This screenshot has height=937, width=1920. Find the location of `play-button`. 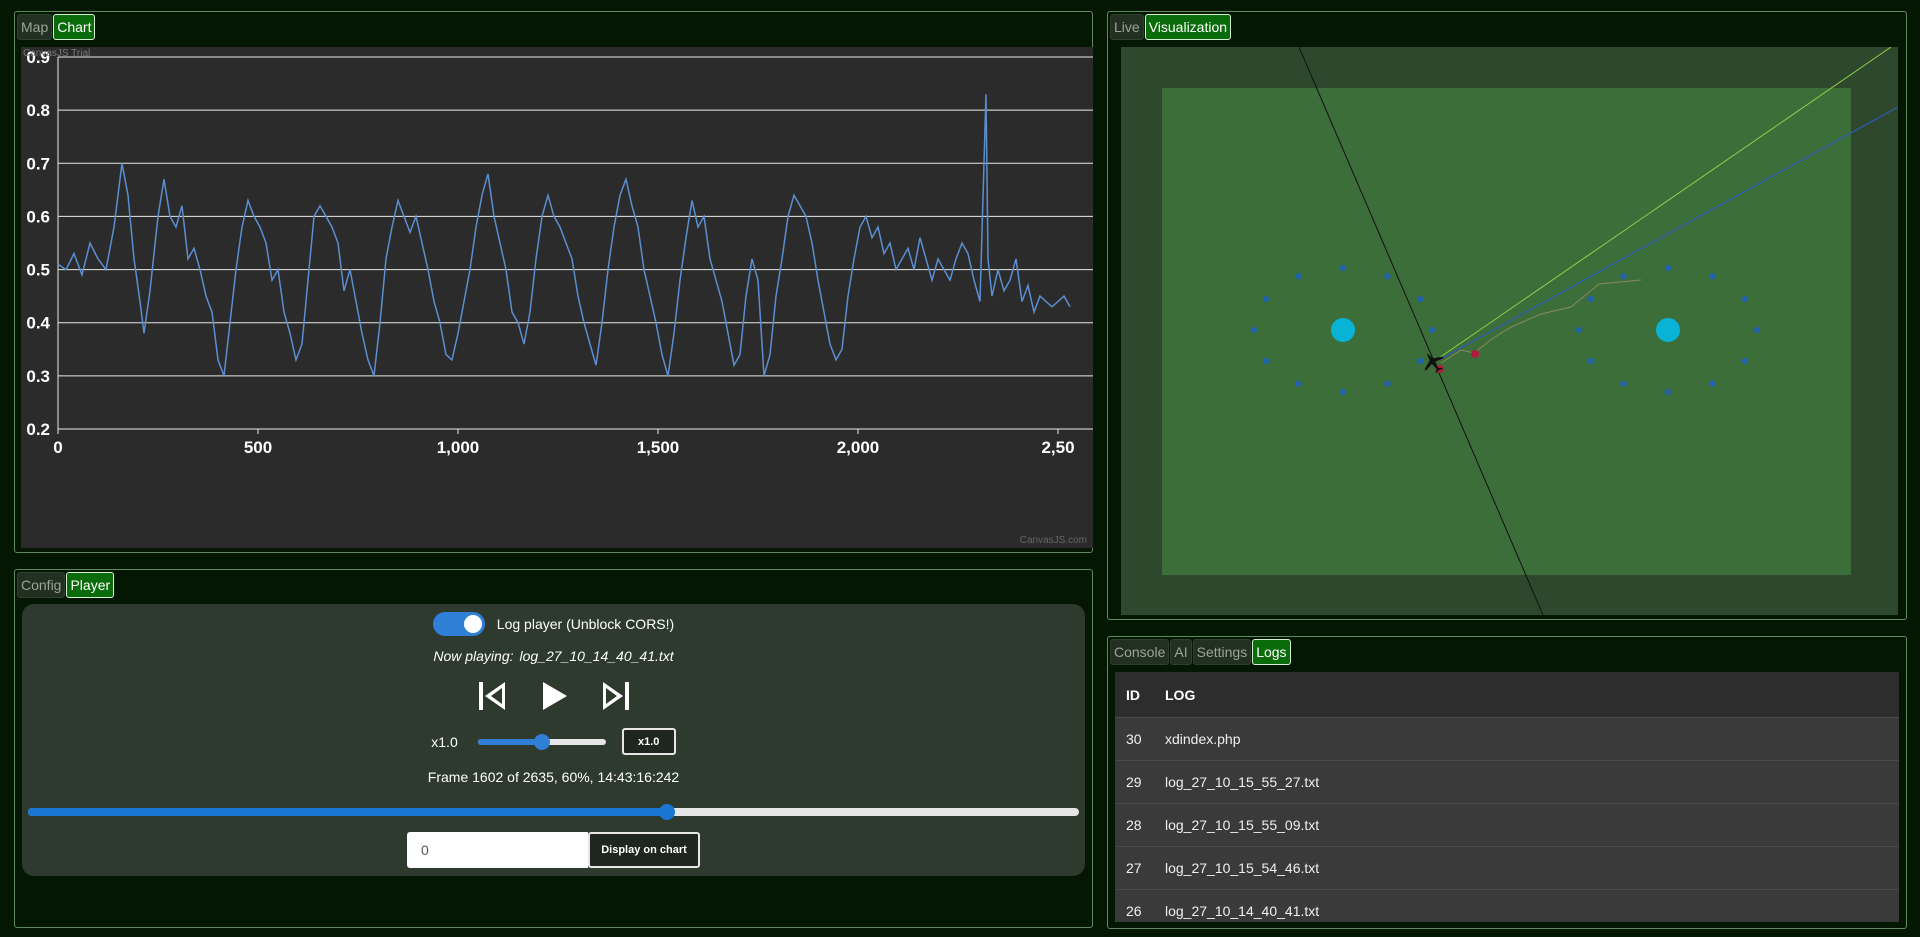

play-button is located at coordinates (554, 696).